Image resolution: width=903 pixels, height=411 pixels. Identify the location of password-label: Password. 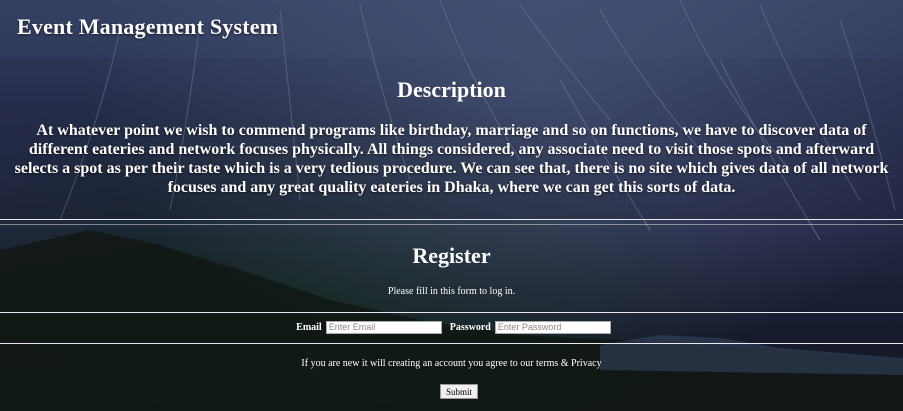
(470, 327).